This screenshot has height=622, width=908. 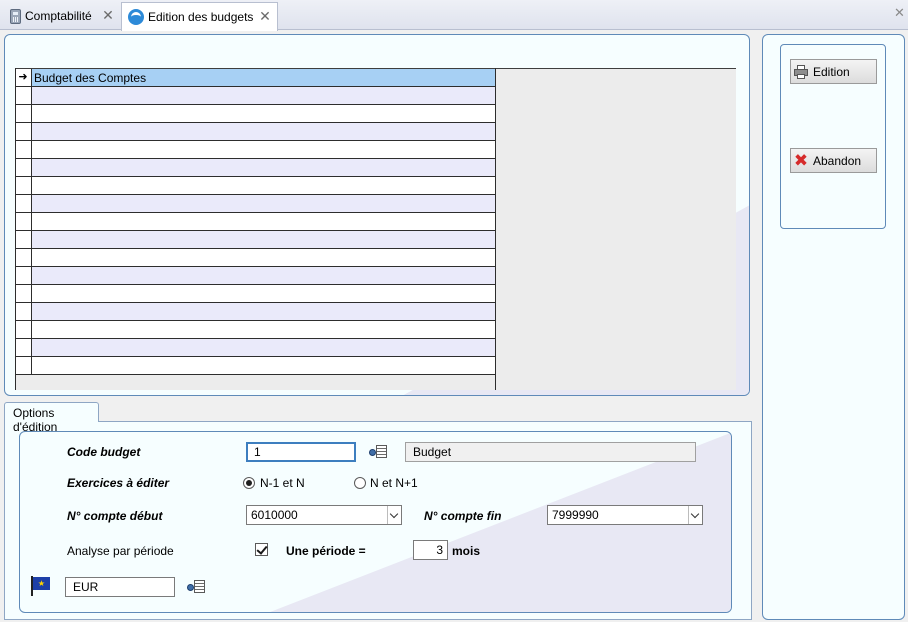 I want to click on analyse-periode-checkbox, so click(x=261, y=549).